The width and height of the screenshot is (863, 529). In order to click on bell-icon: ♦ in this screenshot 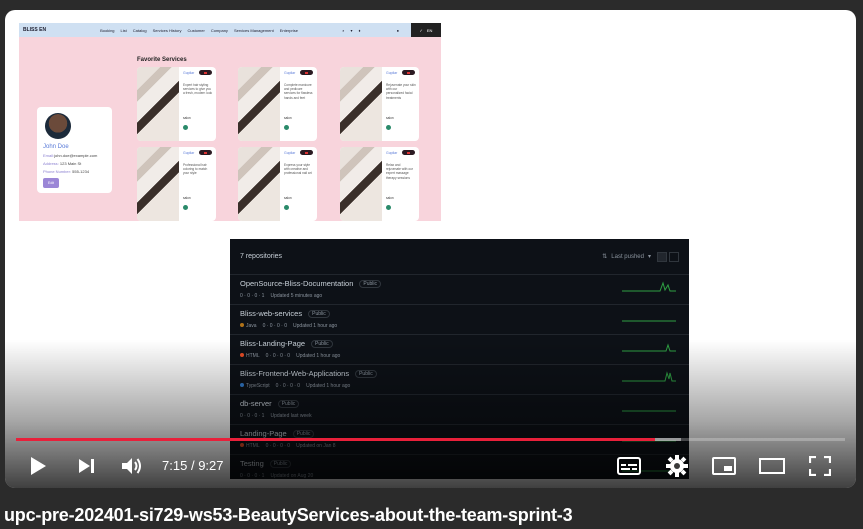, I will do `click(359, 30)`.